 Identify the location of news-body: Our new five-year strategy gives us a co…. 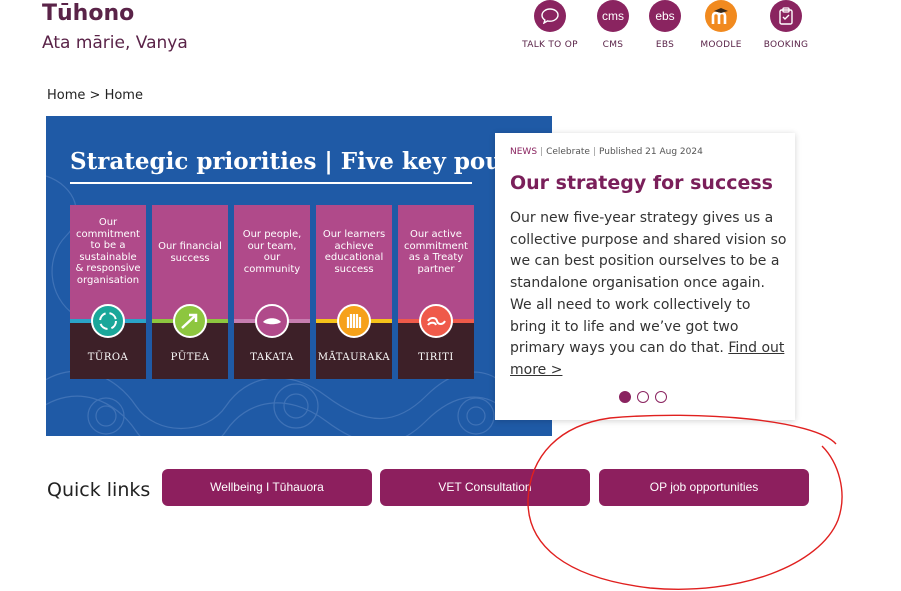
(649, 295).